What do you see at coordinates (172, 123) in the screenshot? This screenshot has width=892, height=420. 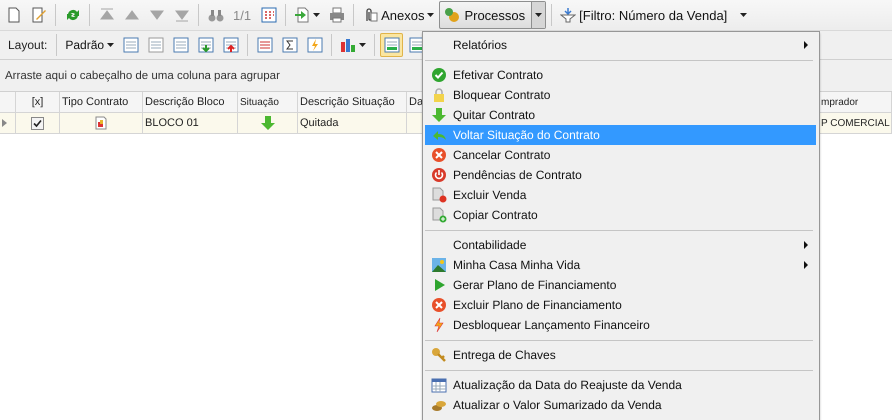 I see `table-cell: BLOCO 01` at bounding box center [172, 123].